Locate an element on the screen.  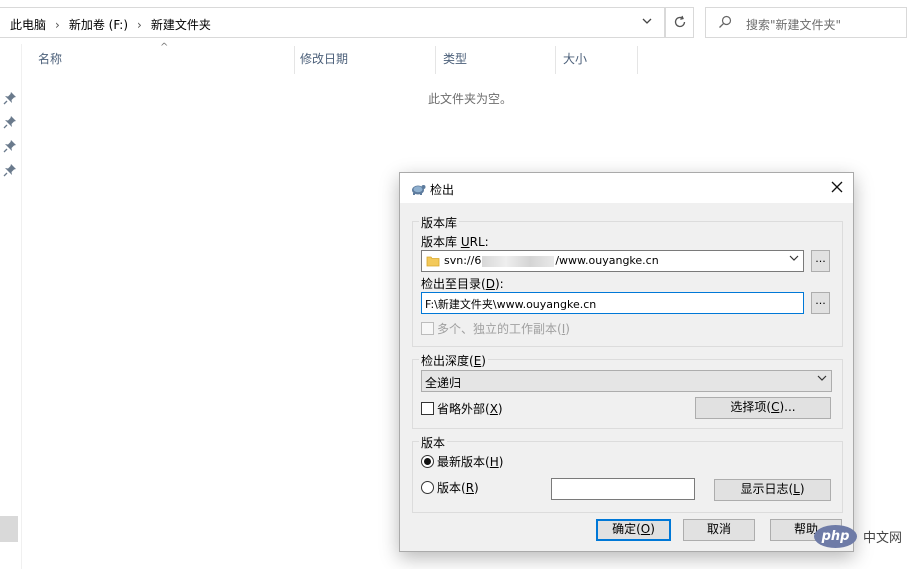
column-header-date-modified: 修改日期 is located at coordinates (363, 60).